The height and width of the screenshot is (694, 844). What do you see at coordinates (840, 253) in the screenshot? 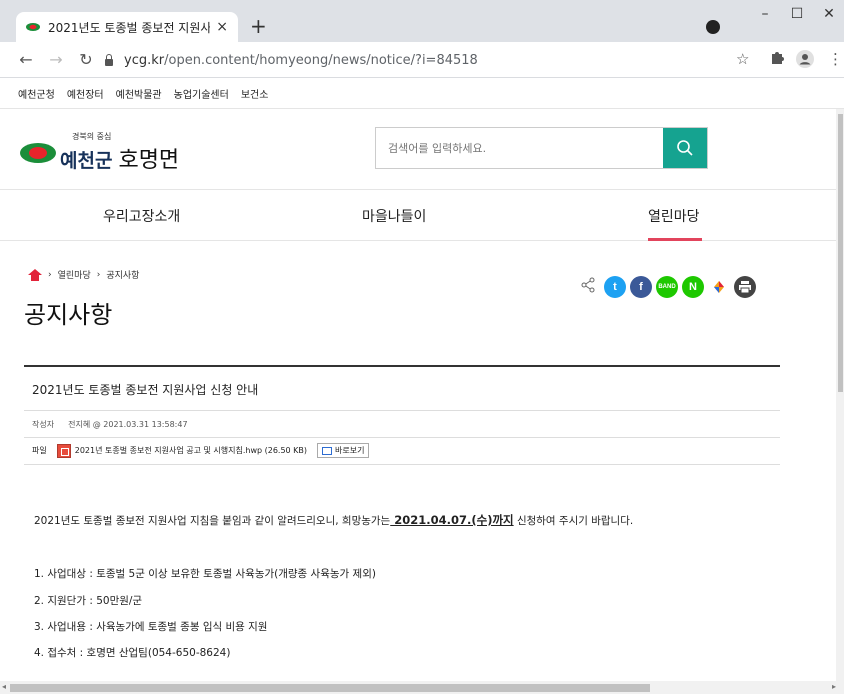
I see `vertical-scroll-thumb` at bounding box center [840, 253].